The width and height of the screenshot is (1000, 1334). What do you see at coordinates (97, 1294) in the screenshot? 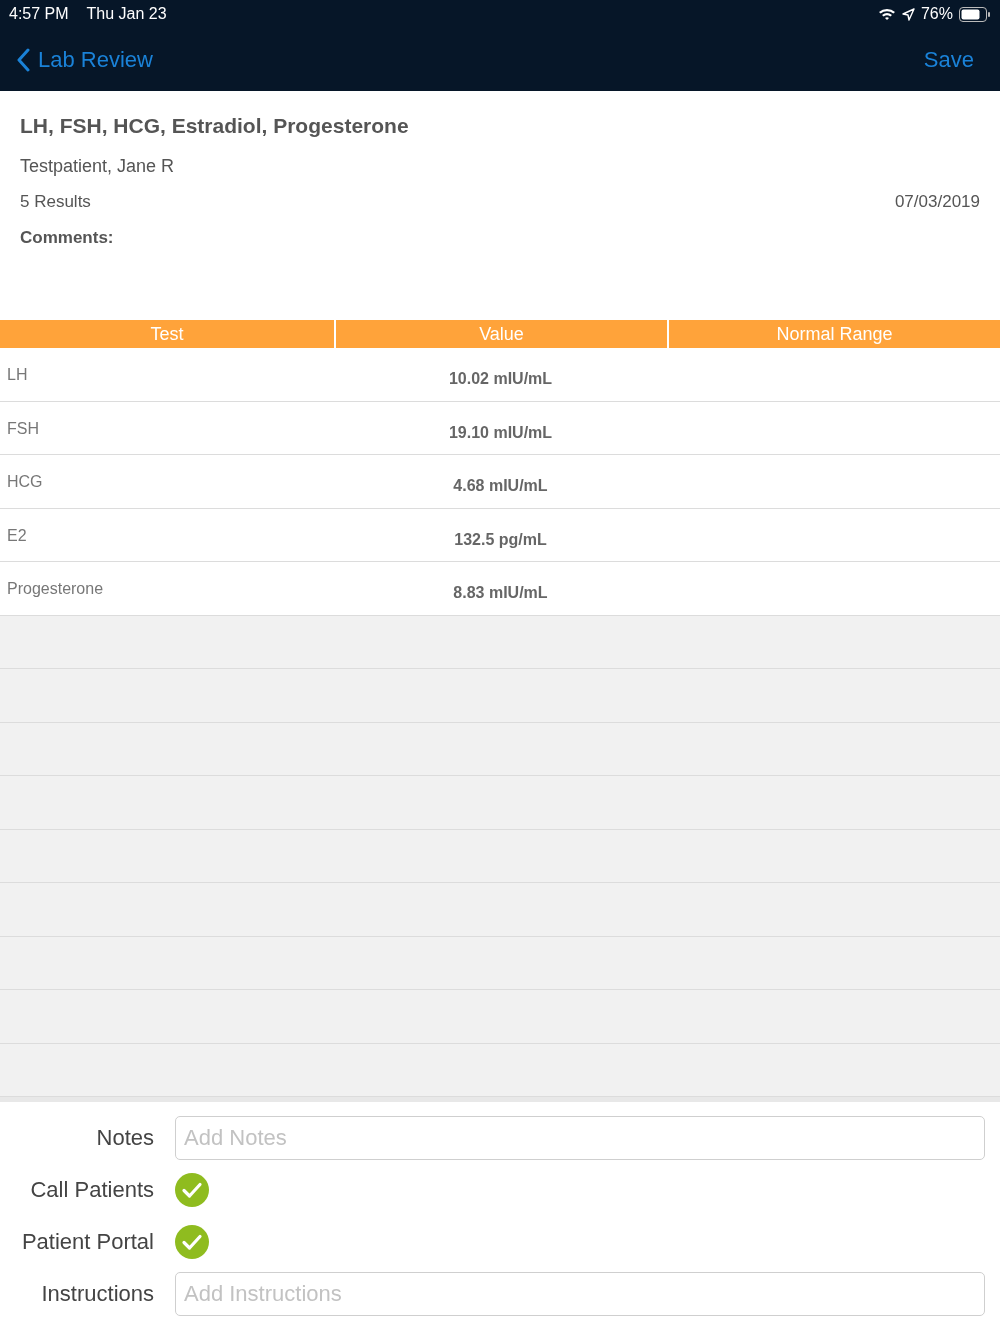
I see `field-label: Instructions` at bounding box center [97, 1294].